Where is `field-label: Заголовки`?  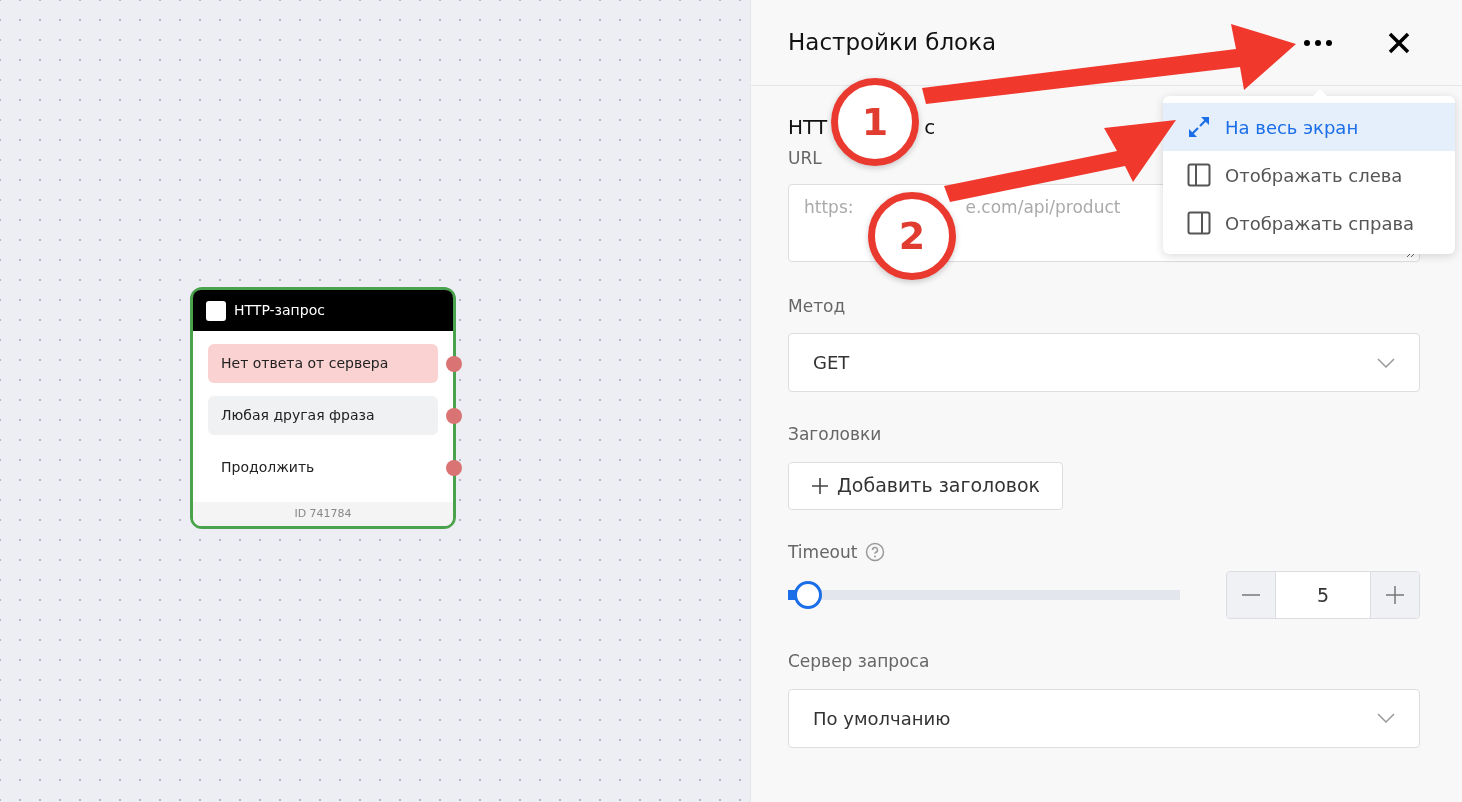
field-label: Заголовки is located at coordinates (835, 434).